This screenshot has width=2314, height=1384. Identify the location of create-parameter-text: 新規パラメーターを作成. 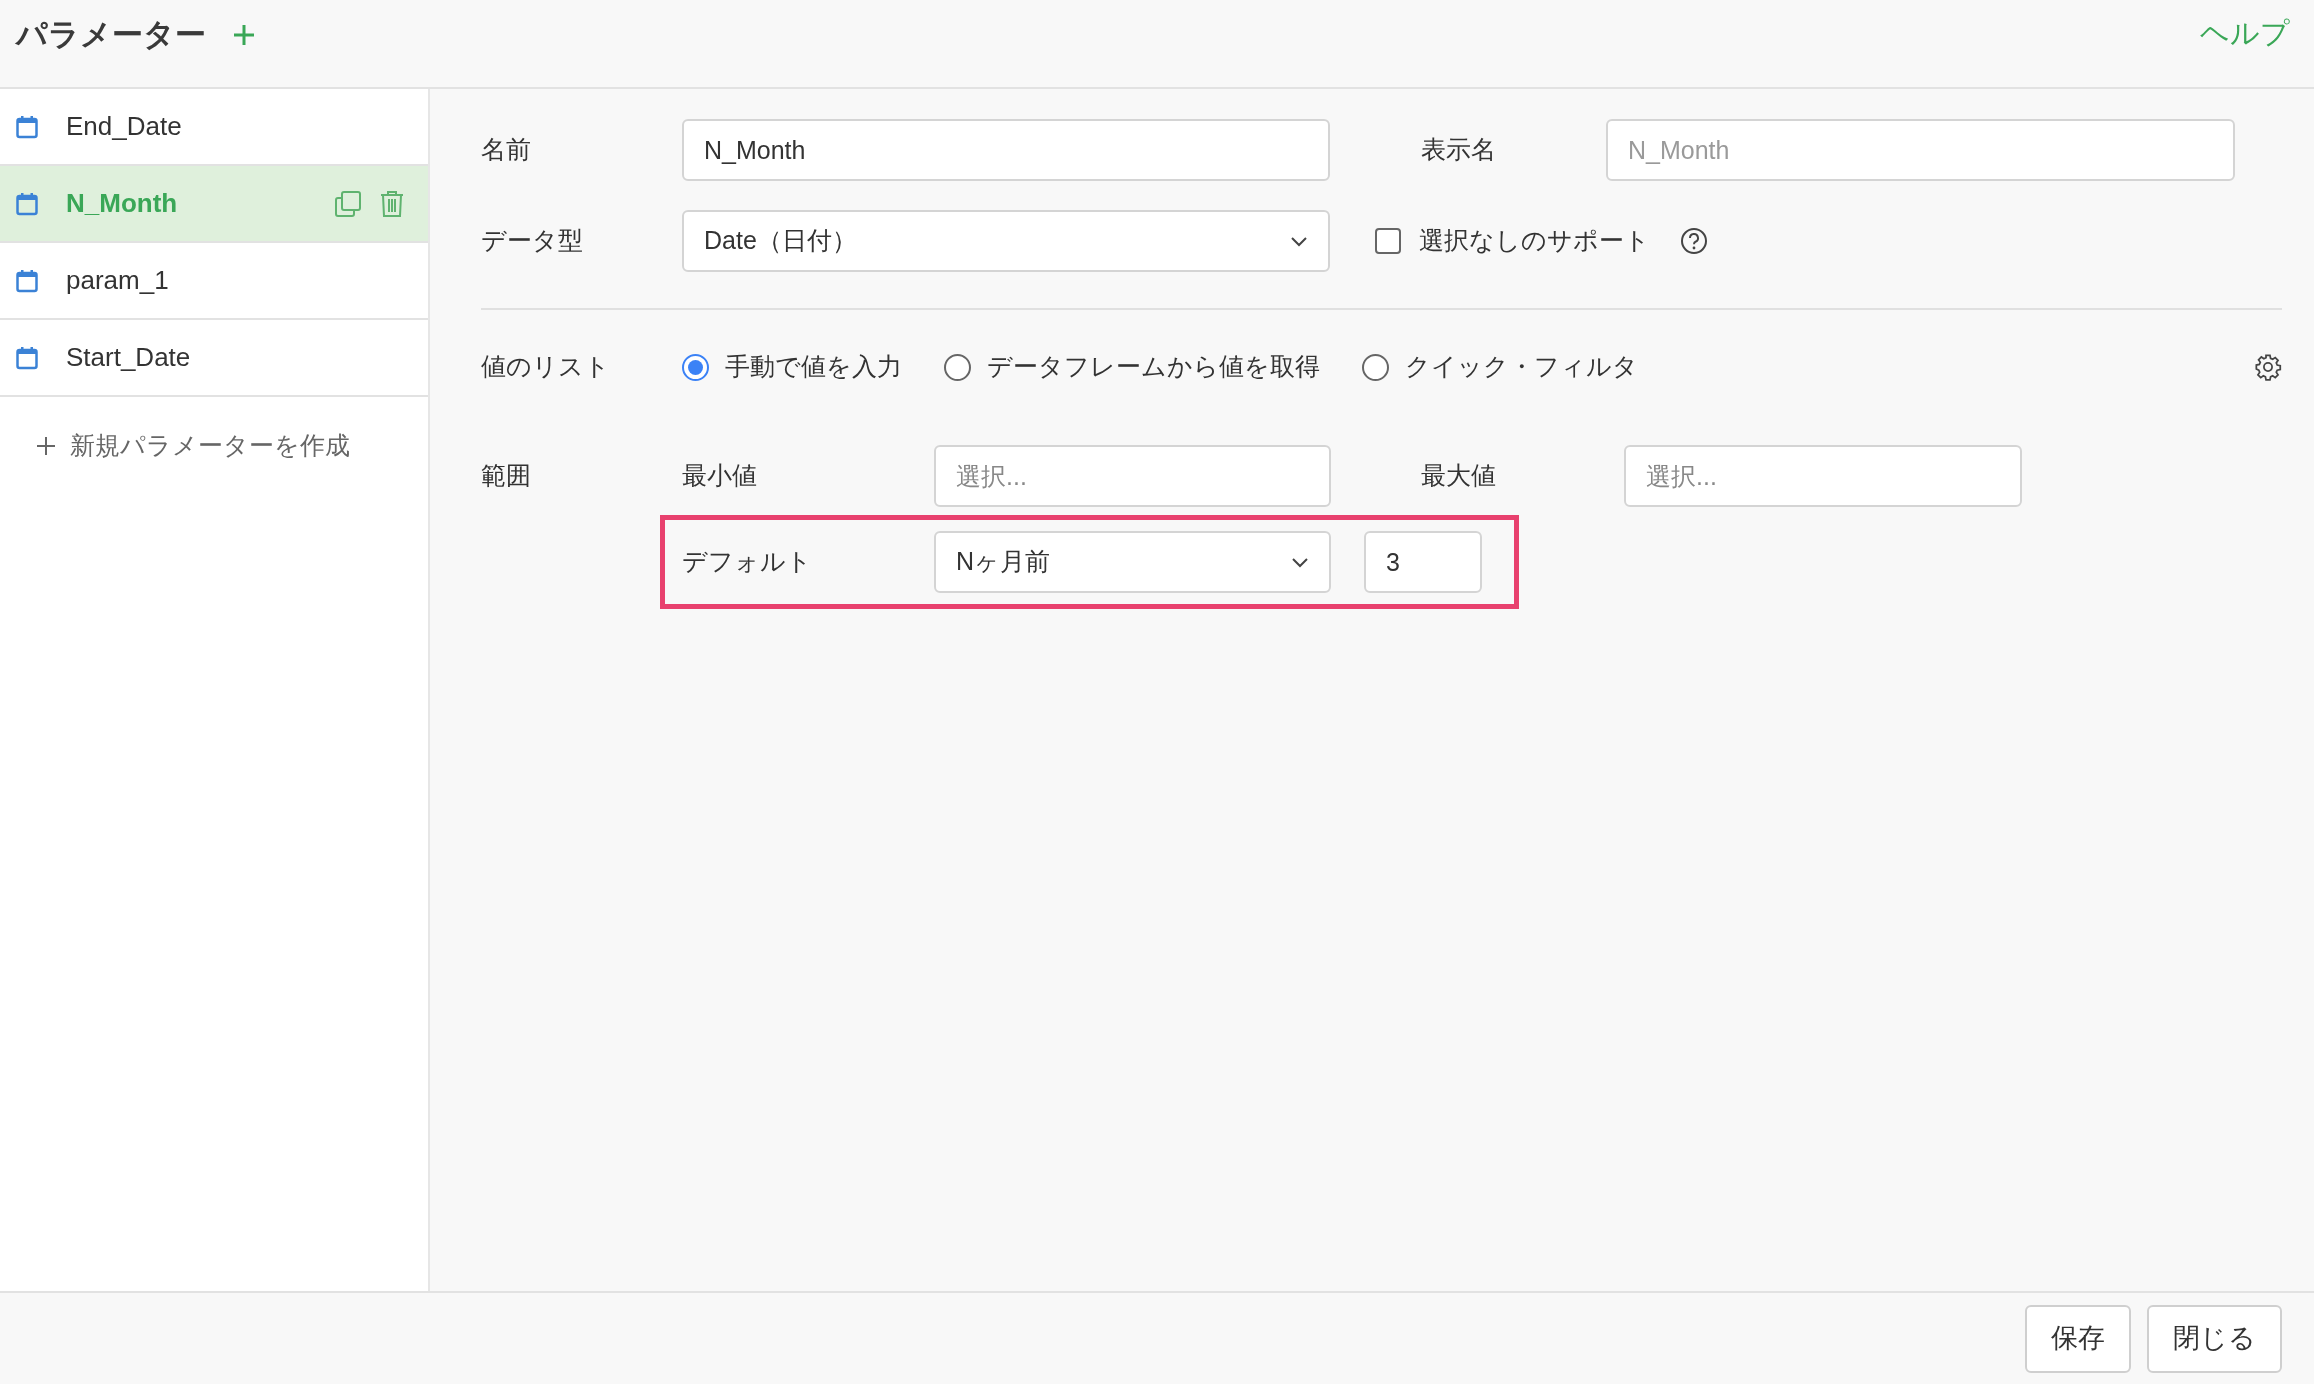
(210, 445).